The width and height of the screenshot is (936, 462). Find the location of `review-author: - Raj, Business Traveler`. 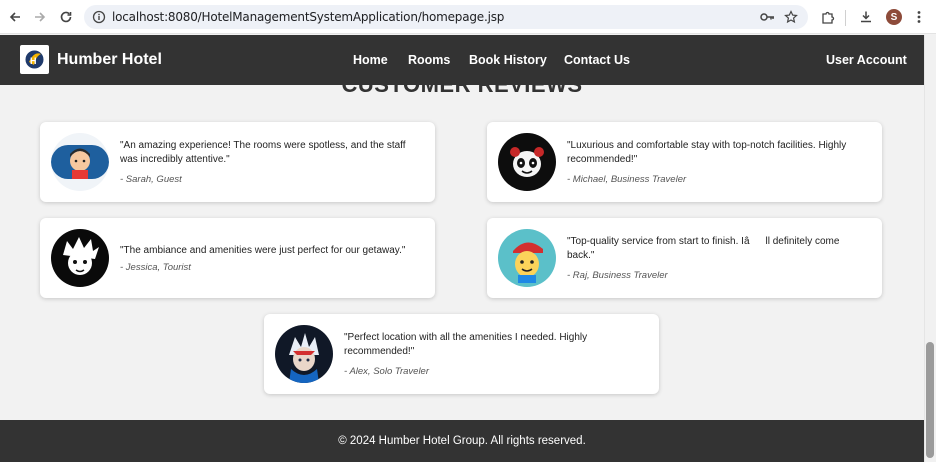

review-author: - Raj, Business Traveler is located at coordinates (617, 275).